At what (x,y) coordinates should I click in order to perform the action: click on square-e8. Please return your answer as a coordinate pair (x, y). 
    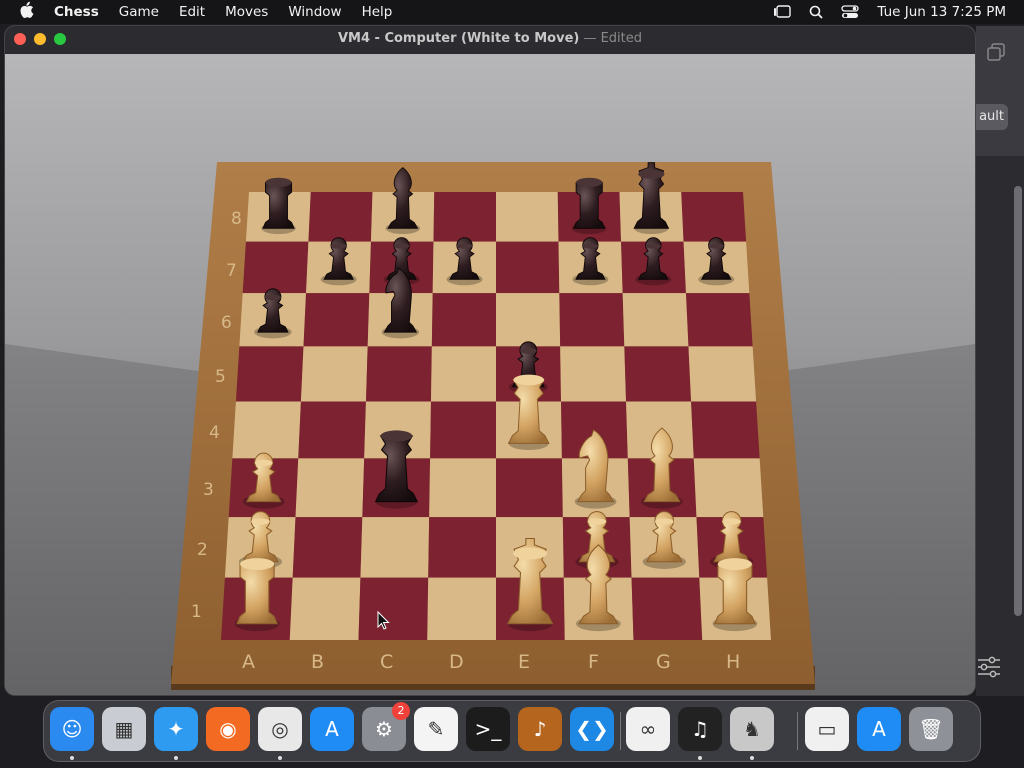
    Looking at the image, I should click on (527, 217).